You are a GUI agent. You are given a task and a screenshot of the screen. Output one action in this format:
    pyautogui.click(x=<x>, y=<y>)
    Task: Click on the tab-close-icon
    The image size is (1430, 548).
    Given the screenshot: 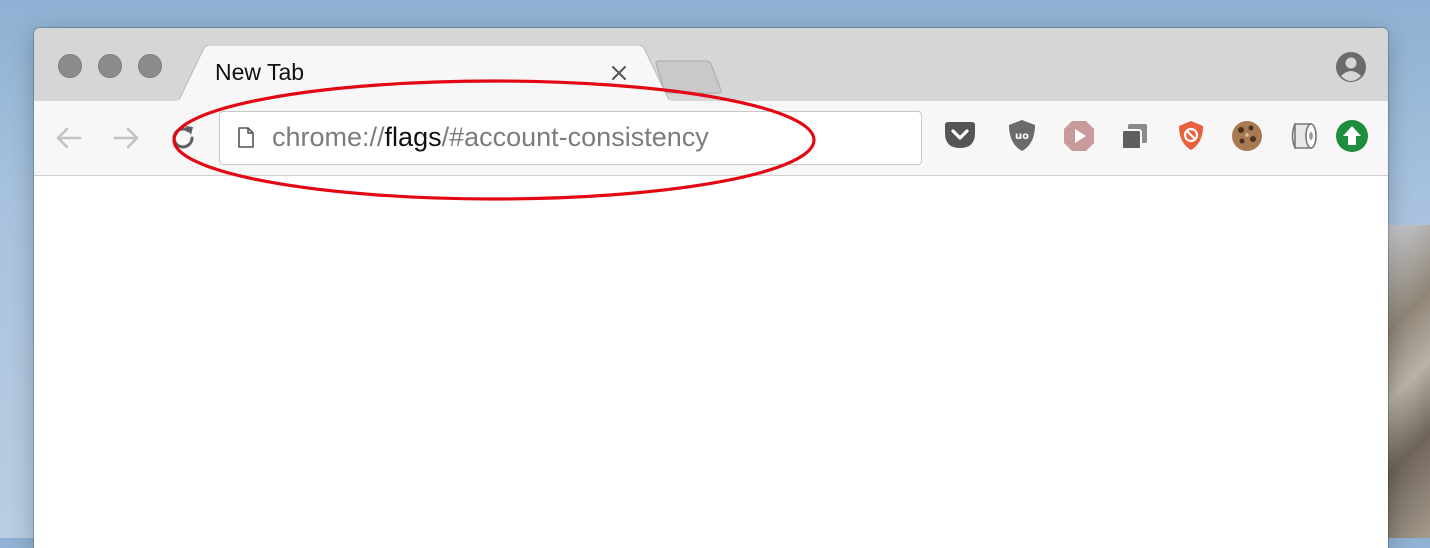 What is the action you would take?
    pyautogui.click(x=619, y=73)
    